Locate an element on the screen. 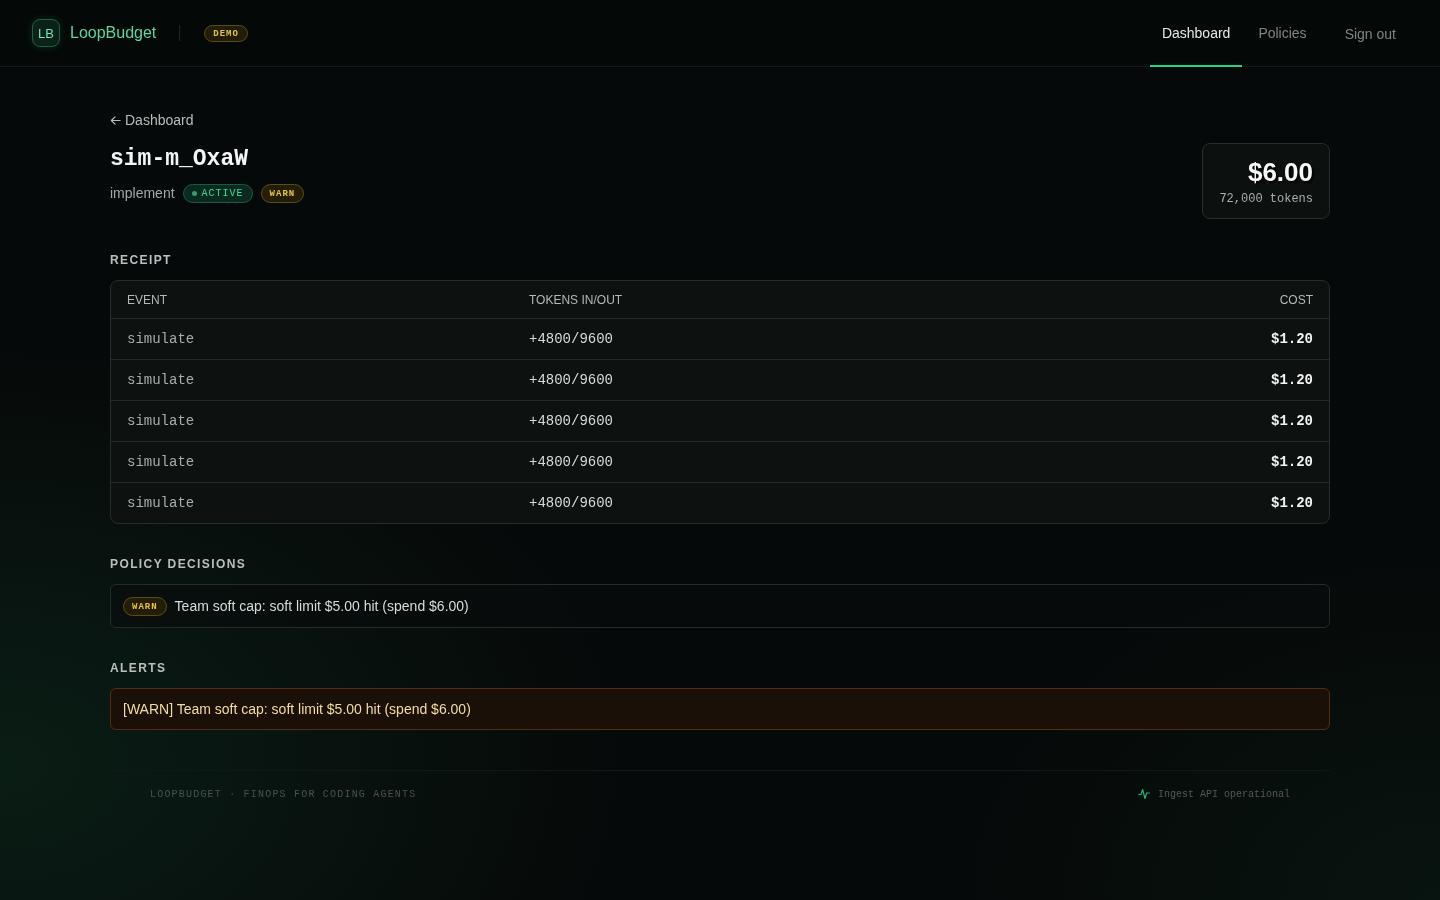 The height and width of the screenshot is (900, 1440). decision-text: Team soft cap: soft limit $5.00 hit (spend $6.00) is located at coordinates (321, 606).